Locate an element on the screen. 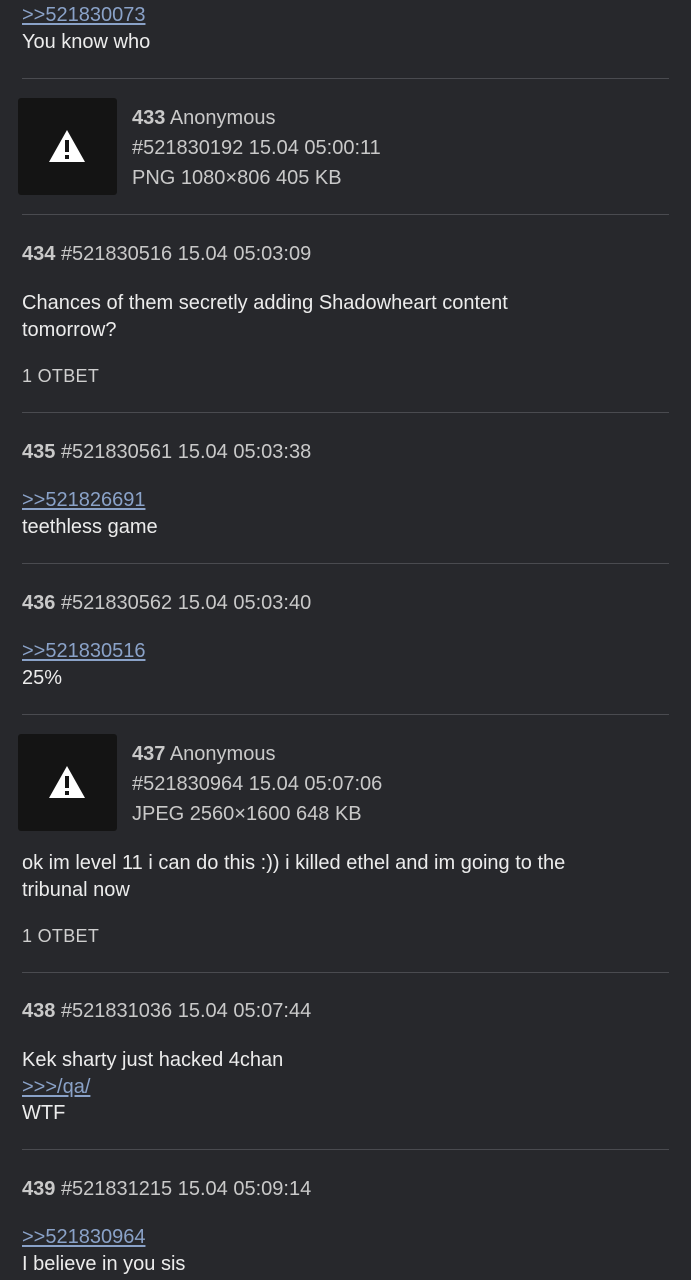 This screenshot has height=1280, width=691. post-437-file-info: JPEG 2560×1600 648 KB is located at coordinates (247, 814).